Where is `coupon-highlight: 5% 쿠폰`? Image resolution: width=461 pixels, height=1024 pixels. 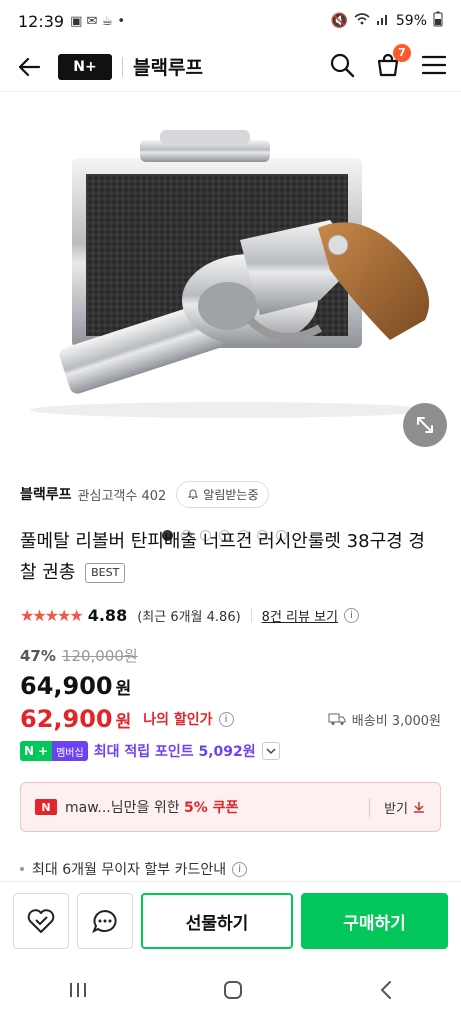 coupon-highlight: 5% 쿠폰 is located at coordinates (211, 808).